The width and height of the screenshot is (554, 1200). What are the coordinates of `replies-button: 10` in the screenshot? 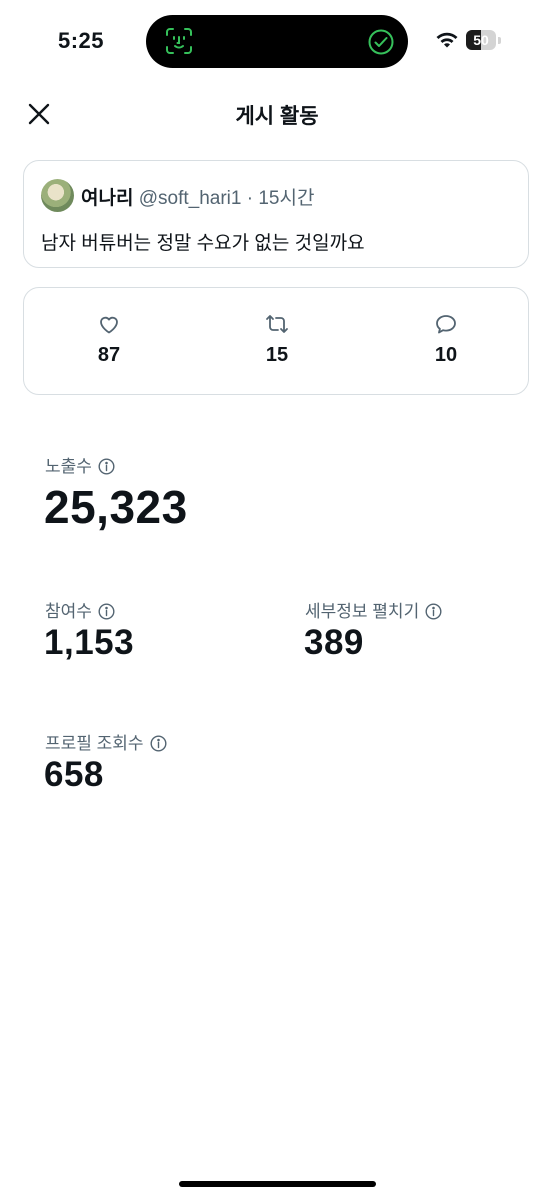 It's located at (446, 339).